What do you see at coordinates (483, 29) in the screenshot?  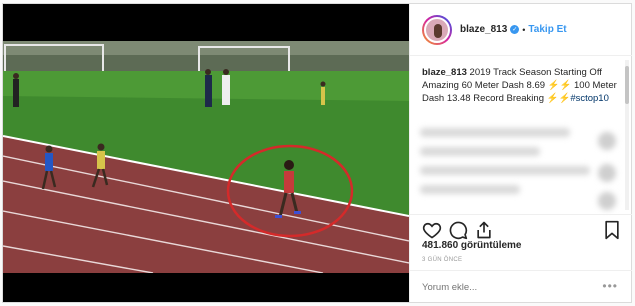 I see `header-username: blaze_813` at bounding box center [483, 29].